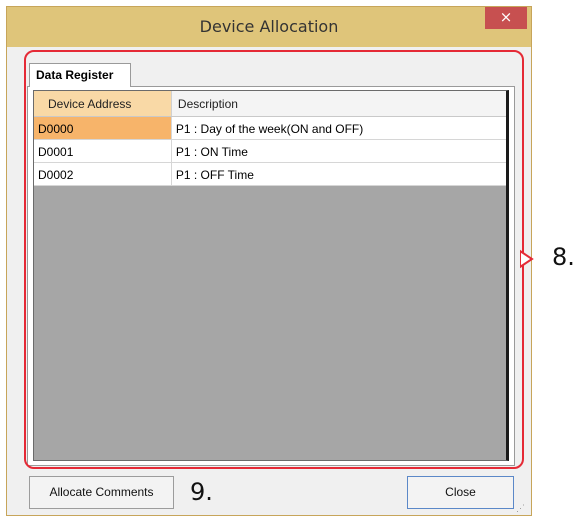 The image size is (574, 521). Describe the element at coordinates (506, 18) in the screenshot. I see `window-close-button: ×` at that location.